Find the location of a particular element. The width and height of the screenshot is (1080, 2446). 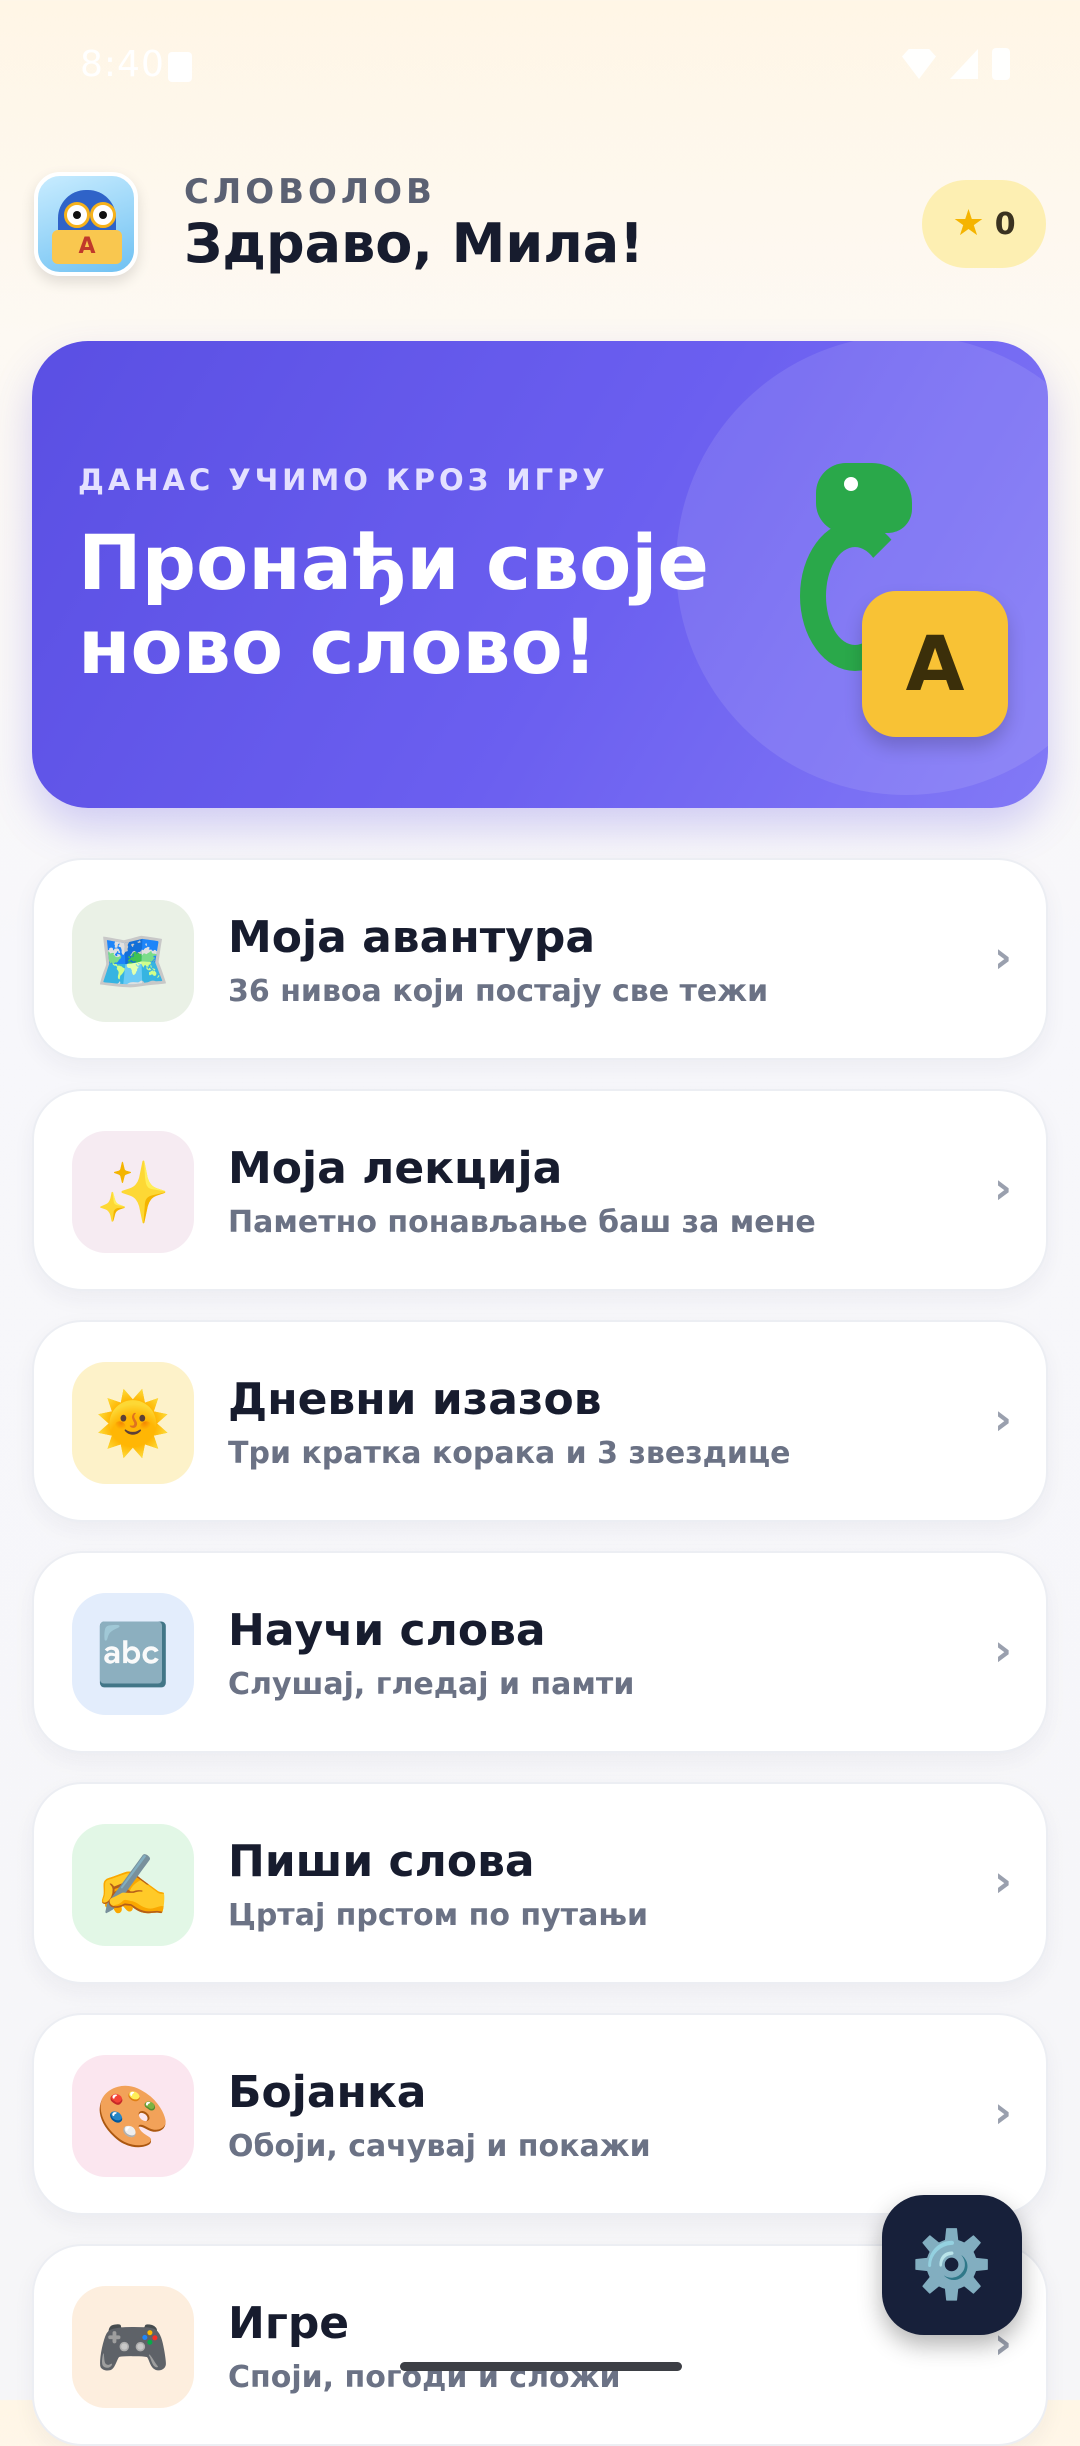

hero-kicker: ДАНАС УЧИМО КРОЗ ИГРУ is located at coordinates (343, 480).